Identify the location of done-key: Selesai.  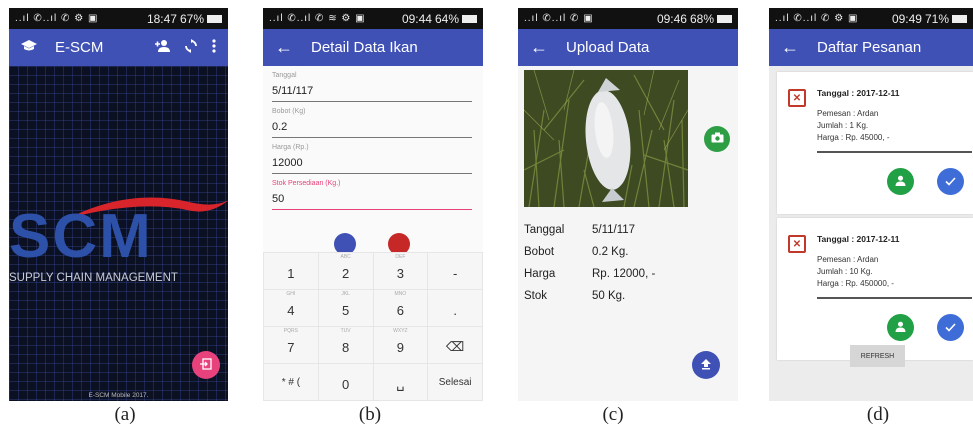
(455, 382).